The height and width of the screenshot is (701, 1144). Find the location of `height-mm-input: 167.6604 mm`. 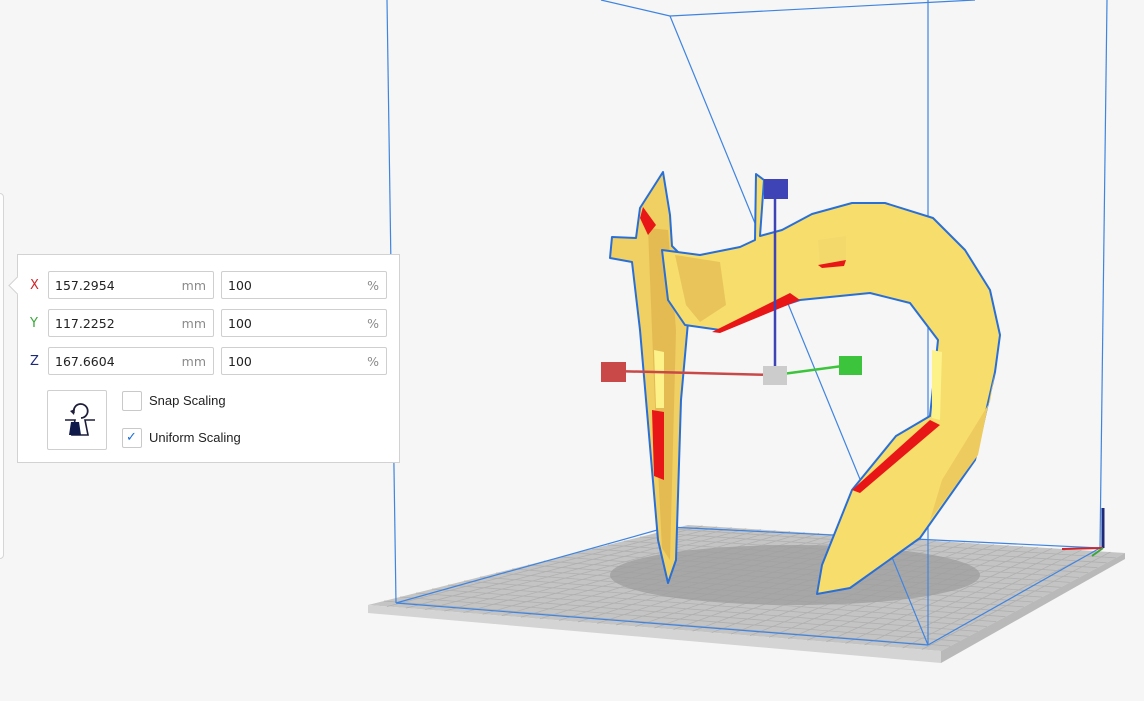

height-mm-input: 167.6604 mm is located at coordinates (131, 361).